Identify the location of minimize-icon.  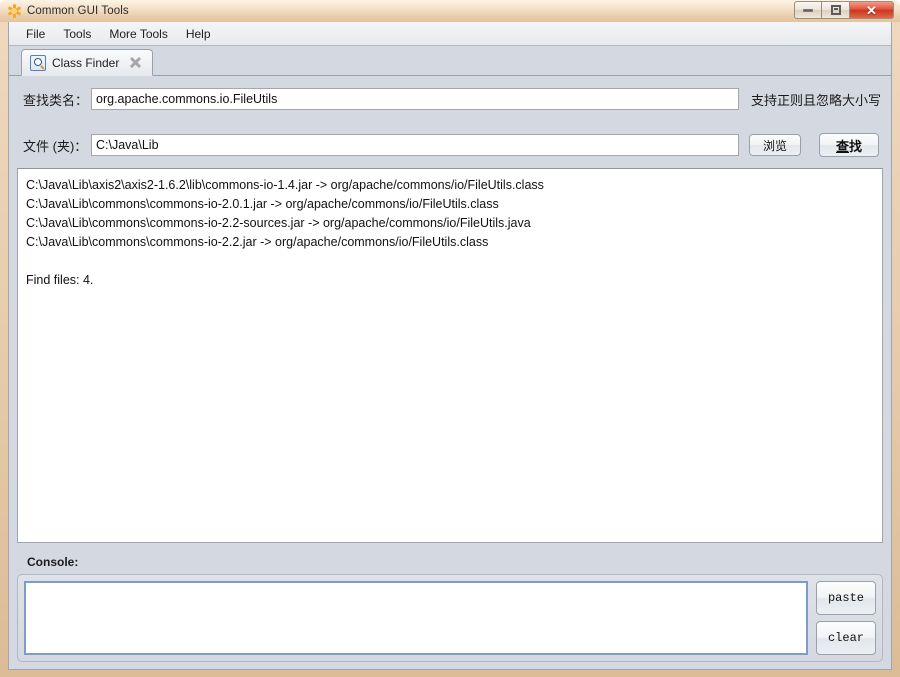
(808, 10).